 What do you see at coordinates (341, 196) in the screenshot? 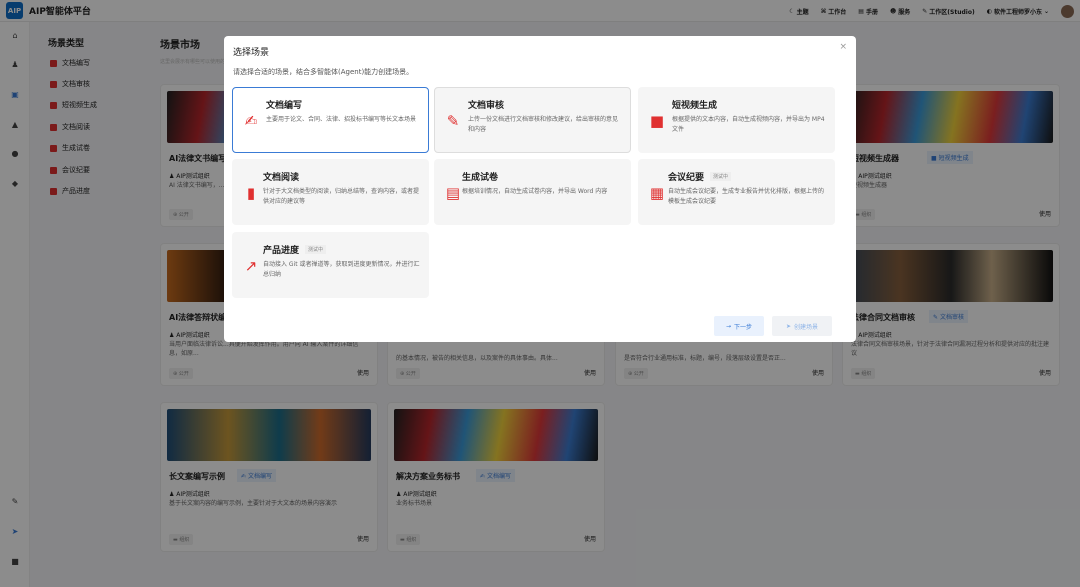
I see `option-desc: 针对于大文档类型的阅读，归纳总结等，查询内容，或者提供对应的建议等` at bounding box center [341, 196].